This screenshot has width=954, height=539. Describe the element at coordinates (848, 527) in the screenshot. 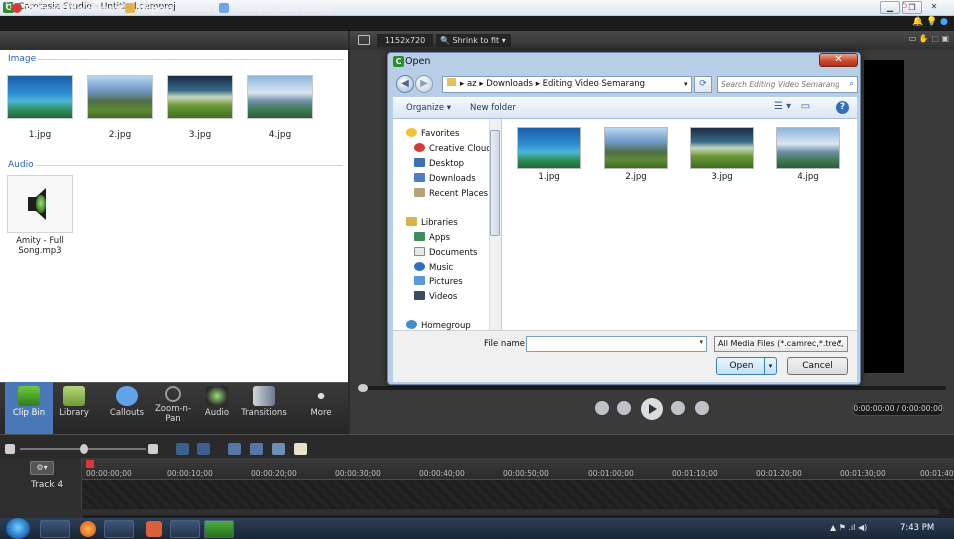

I see `system-tray-icons: ▲ ⚑ .ıl ◀)` at that location.